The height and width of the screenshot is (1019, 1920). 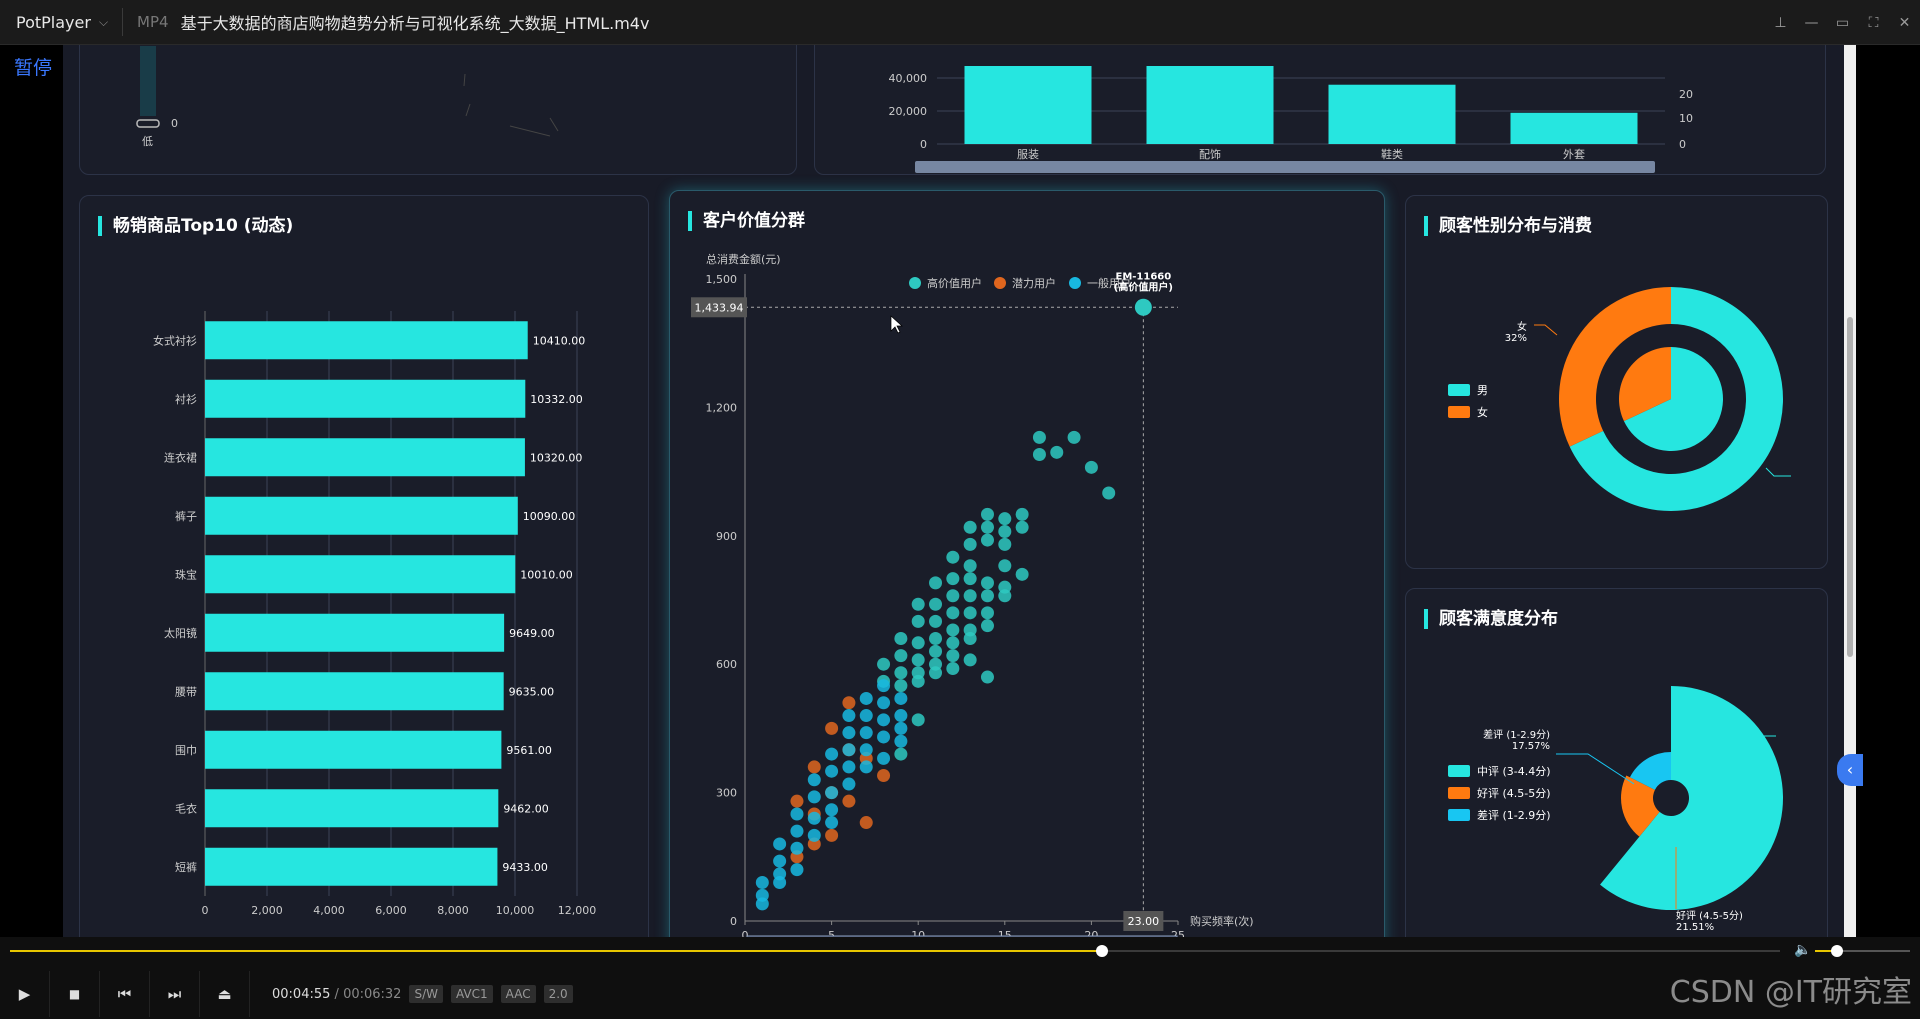 What do you see at coordinates (347, 97) in the screenshot?
I see `heatmap-legend: 0 低` at bounding box center [347, 97].